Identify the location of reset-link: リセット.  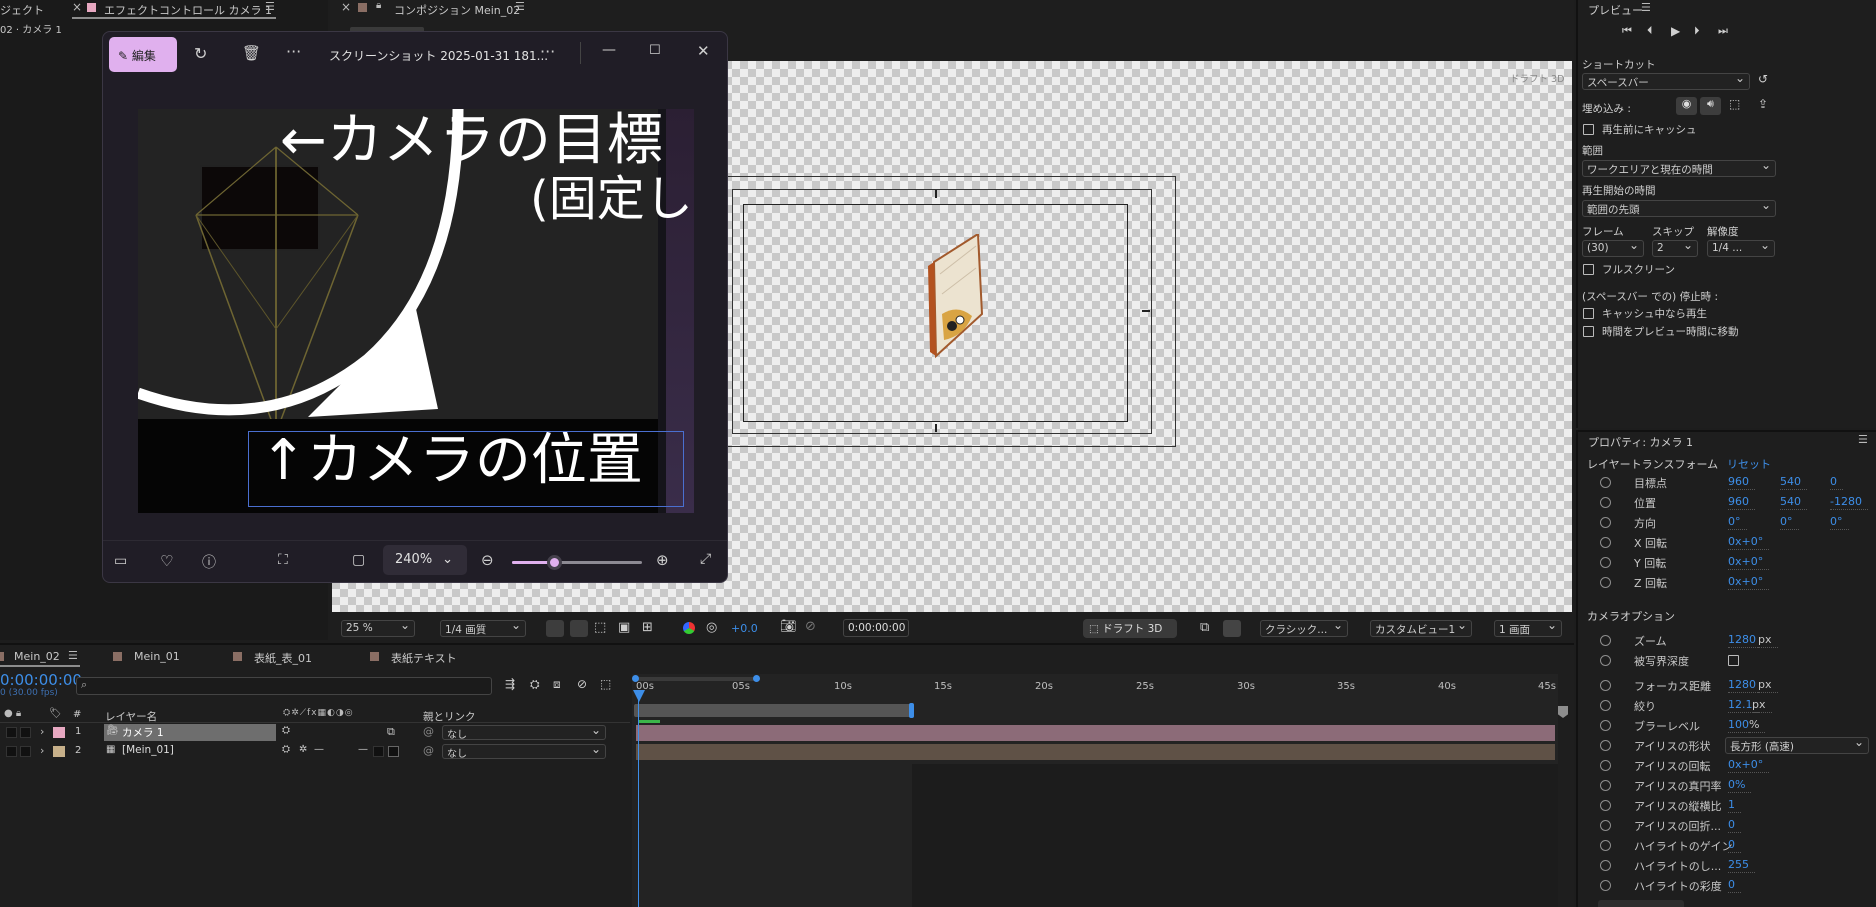
(1749, 464).